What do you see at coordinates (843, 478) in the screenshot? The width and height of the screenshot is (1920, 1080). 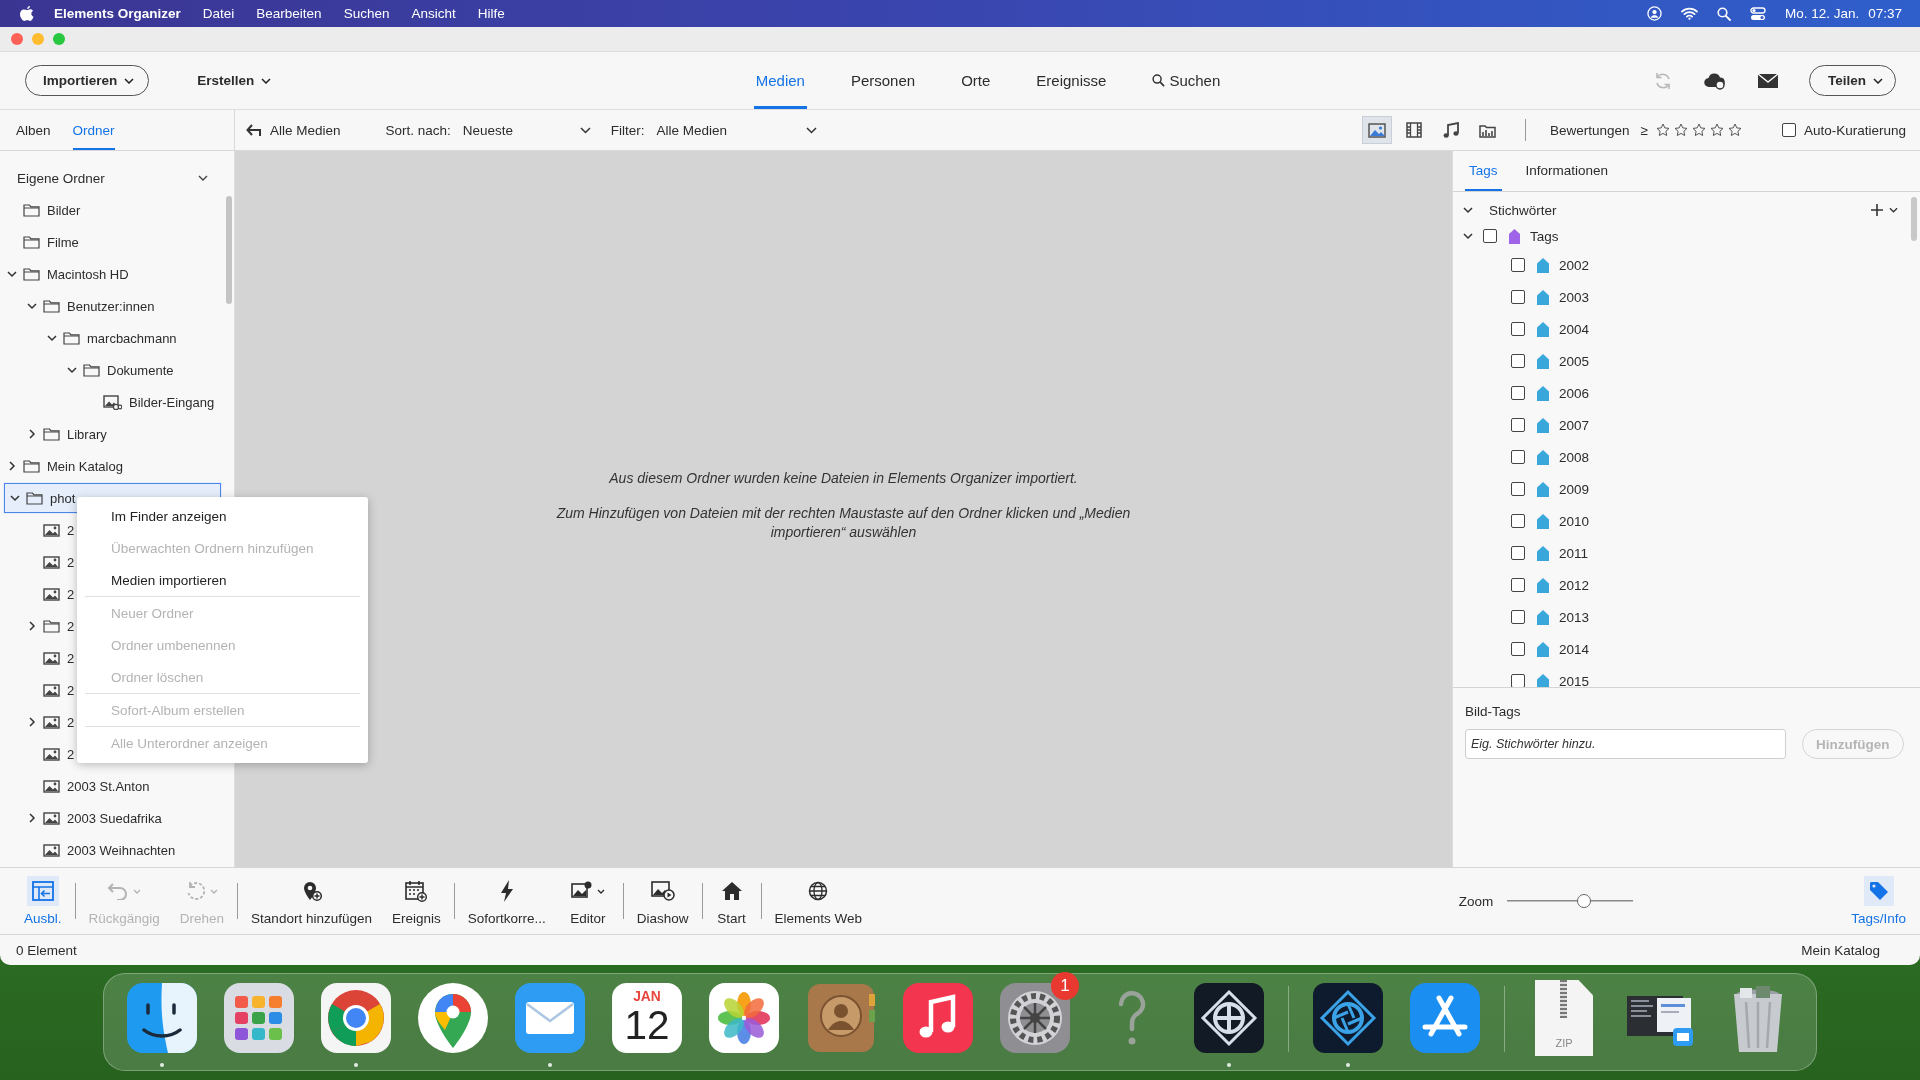 I see `empty-message: Aus diesem Ordner wurden keine Dateien in Elements Organizer importiert.` at bounding box center [843, 478].